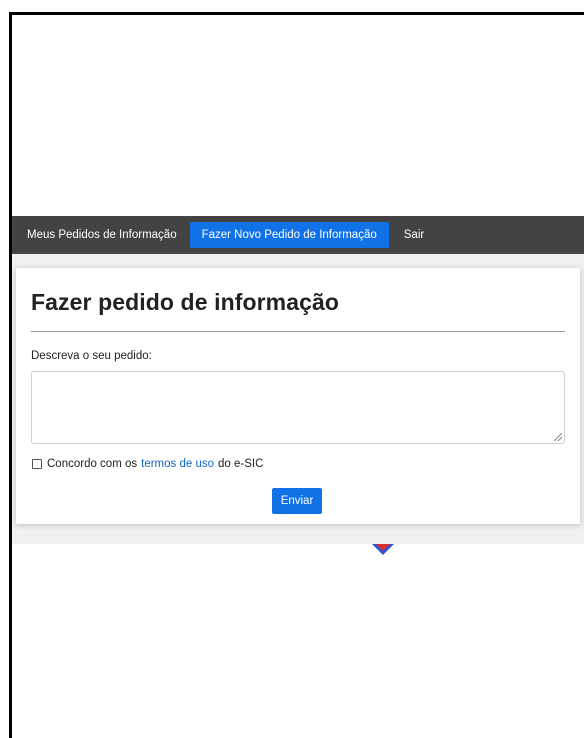 The height and width of the screenshot is (738, 584). I want to click on terms-suffix: do e-SIC, so click(241, 464).